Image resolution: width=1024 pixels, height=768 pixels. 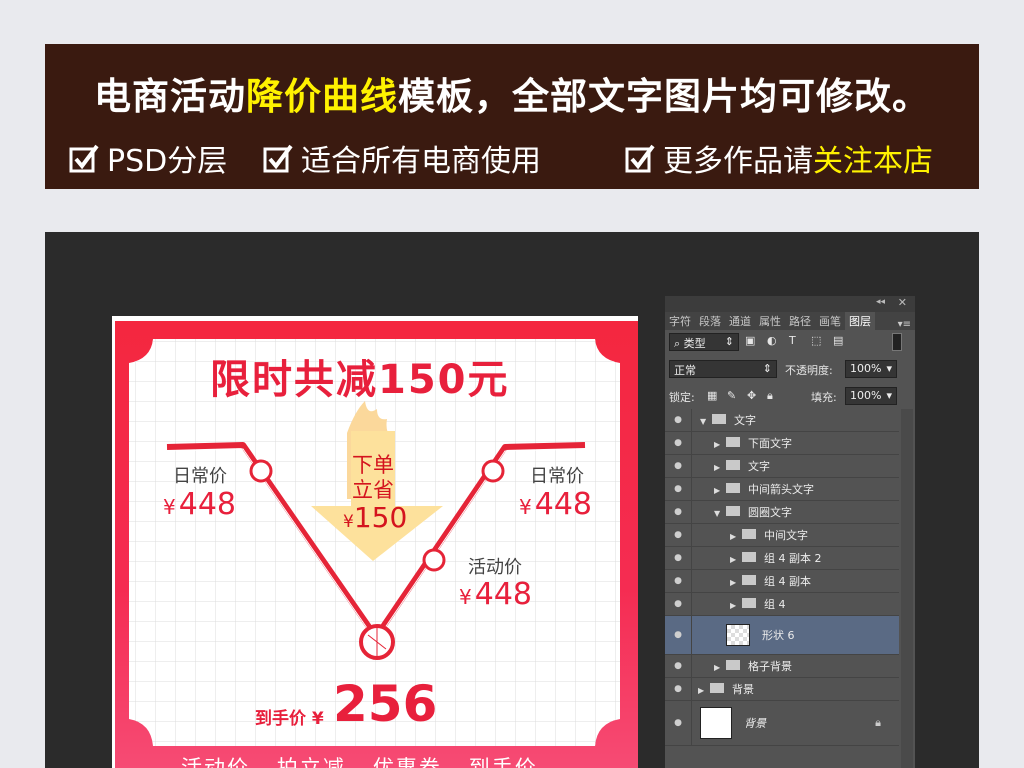 I want to click on opacity-field: 100% ▾, so click(x=871, y=369).